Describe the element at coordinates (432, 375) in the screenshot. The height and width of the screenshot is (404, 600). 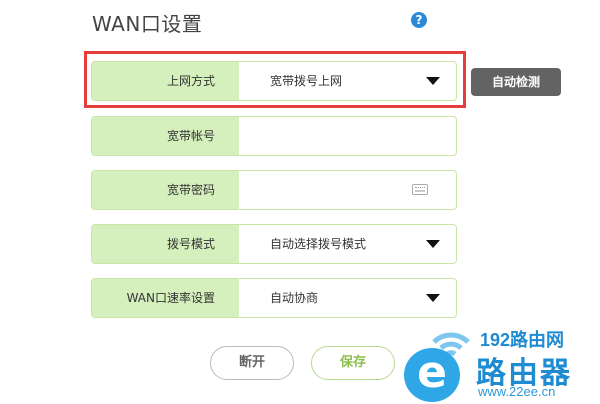
I see `watermark-logo: e` at that location.